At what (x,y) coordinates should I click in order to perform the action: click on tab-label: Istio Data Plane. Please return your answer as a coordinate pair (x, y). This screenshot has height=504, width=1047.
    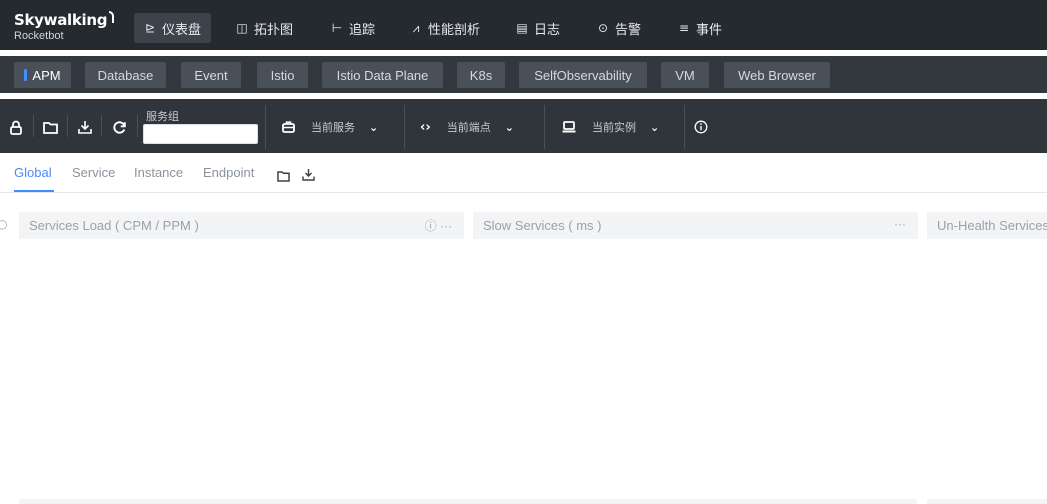
    Looking at the image, I should click on (382, 75).